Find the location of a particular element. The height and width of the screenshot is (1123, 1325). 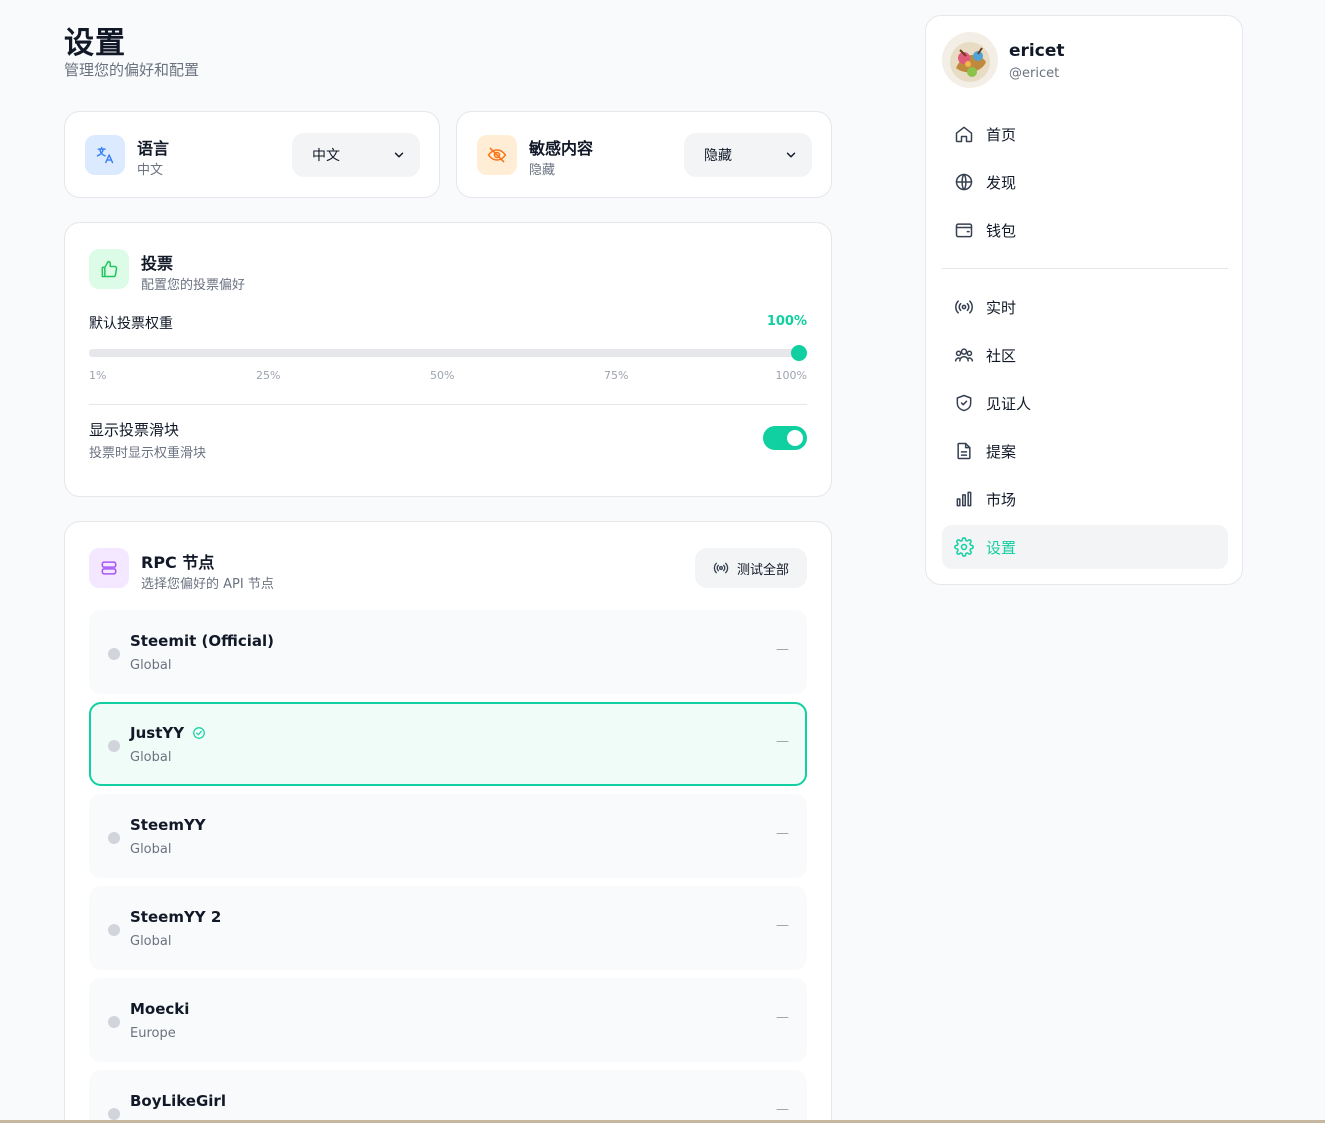

node-name: Moecki is located at coordinates (159, 1009).